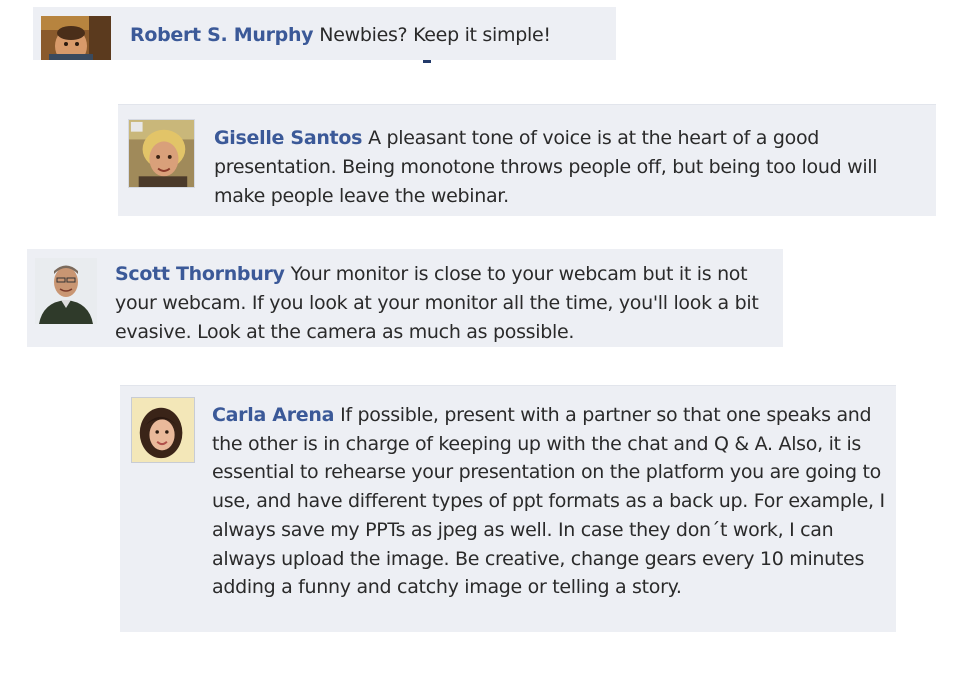 Image resolution: width=960 pixels, height=675 pixels. I want to click on author-link: Robert S. Murphy, so click(222, 35).